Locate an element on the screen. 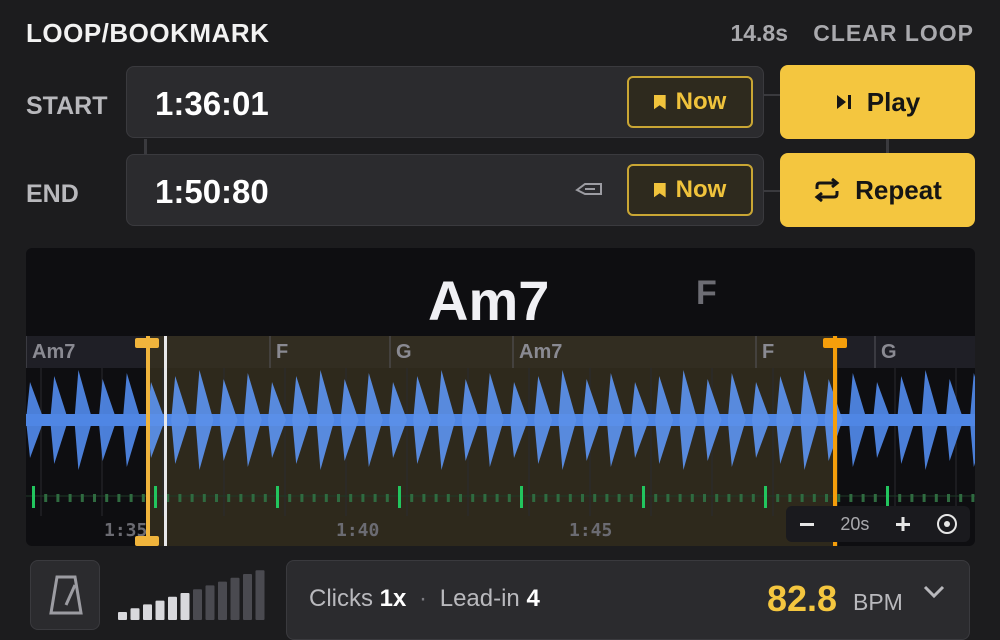 This screenshot has width=1000, height=640. start-now-button: Now is located at coordinates (690, 102).